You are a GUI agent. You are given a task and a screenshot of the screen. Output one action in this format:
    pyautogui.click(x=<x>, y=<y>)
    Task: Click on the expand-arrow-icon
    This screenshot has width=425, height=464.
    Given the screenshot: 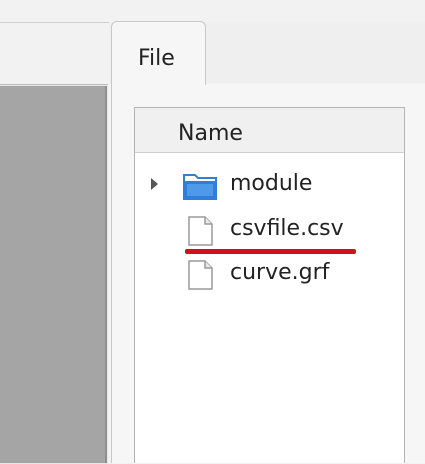 What is the action you would take?
    pyautogui.click(x=154, y=184)
    